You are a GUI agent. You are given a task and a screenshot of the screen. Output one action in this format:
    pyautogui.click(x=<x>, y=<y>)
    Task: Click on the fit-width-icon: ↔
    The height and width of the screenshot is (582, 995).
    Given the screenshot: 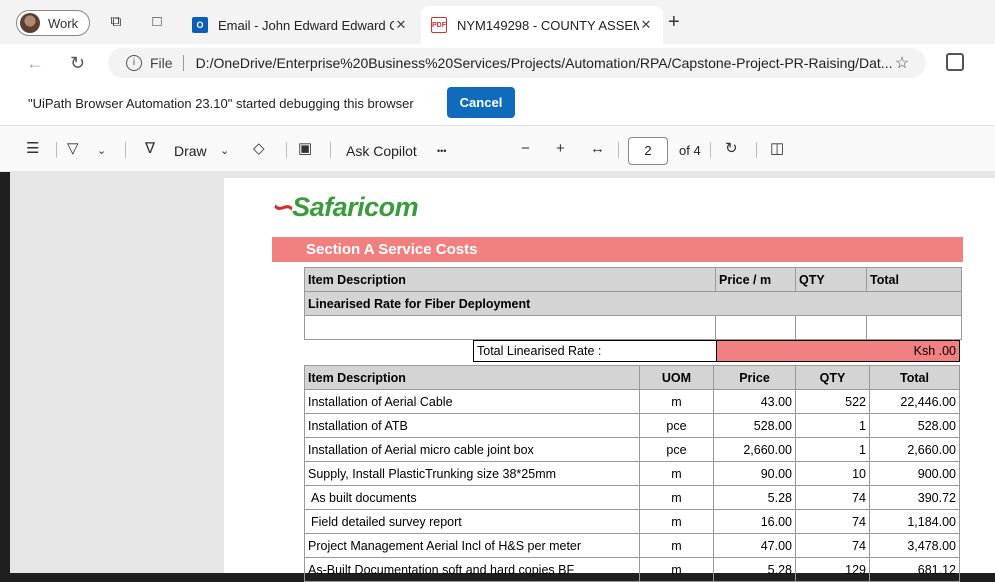 What is the action you would take?
    pyautogui.click(x=597, y=149)
    